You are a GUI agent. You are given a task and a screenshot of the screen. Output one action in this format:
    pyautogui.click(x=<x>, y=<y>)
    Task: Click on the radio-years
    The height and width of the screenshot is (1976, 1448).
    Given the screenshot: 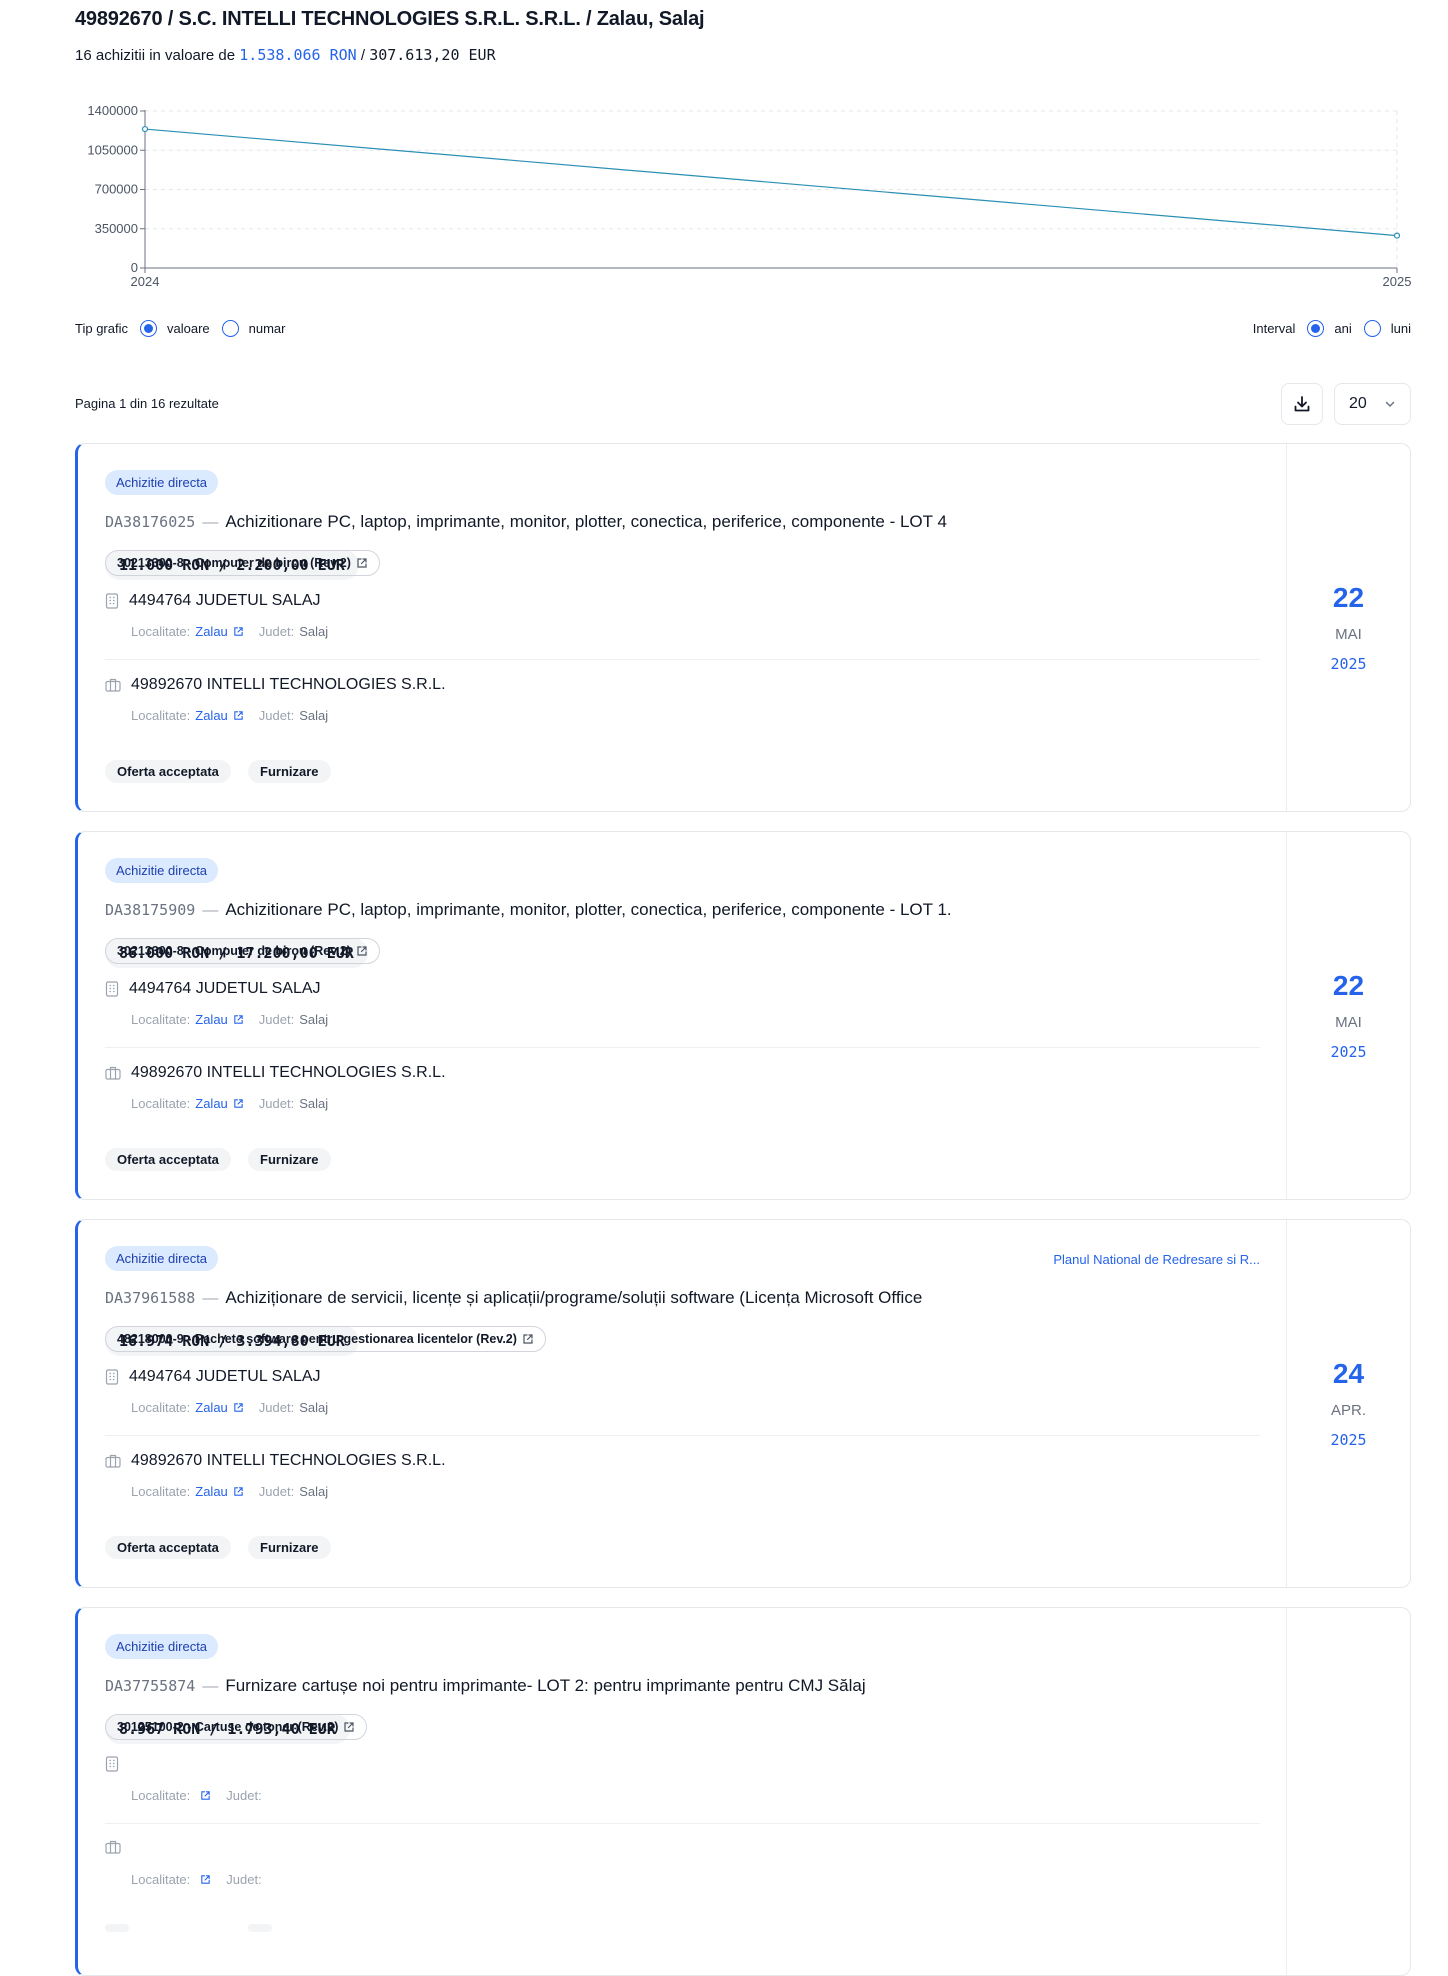 What is the action you would take?
    pyautogui.click(x=1316, y=328)
    